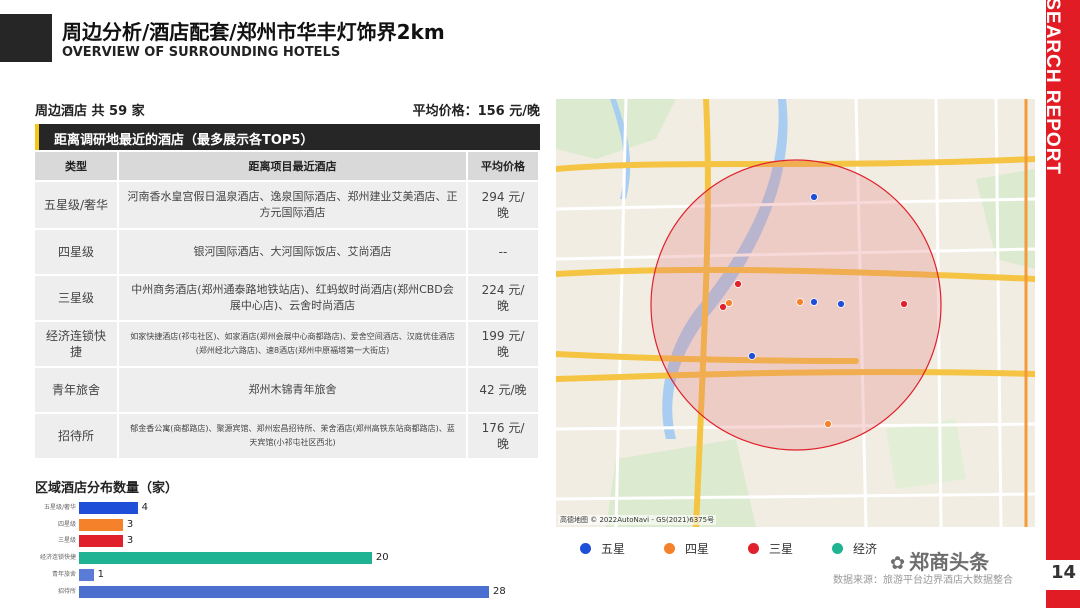 The image size is (1080, 608). I want to click on row-type: 四星级, so click(77, 253).